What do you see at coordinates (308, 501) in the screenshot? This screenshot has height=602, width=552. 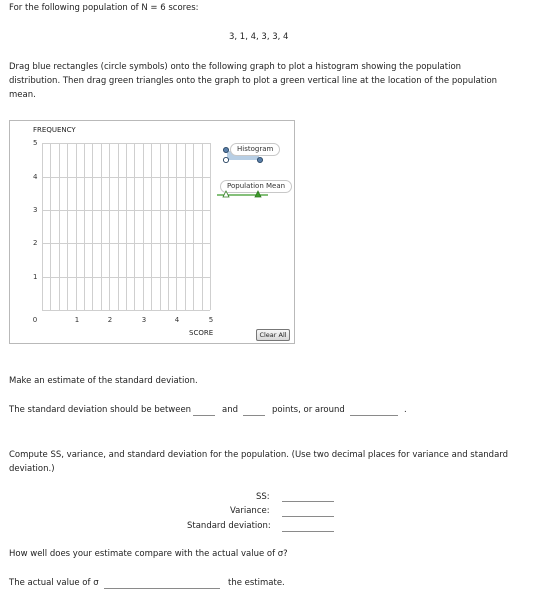 I see `ss-input` at bounding box center [308, 501].